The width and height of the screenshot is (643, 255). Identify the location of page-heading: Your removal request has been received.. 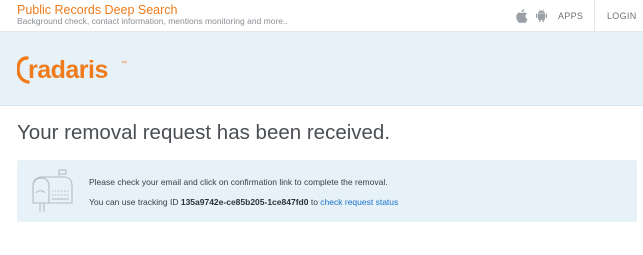
(204, 132).